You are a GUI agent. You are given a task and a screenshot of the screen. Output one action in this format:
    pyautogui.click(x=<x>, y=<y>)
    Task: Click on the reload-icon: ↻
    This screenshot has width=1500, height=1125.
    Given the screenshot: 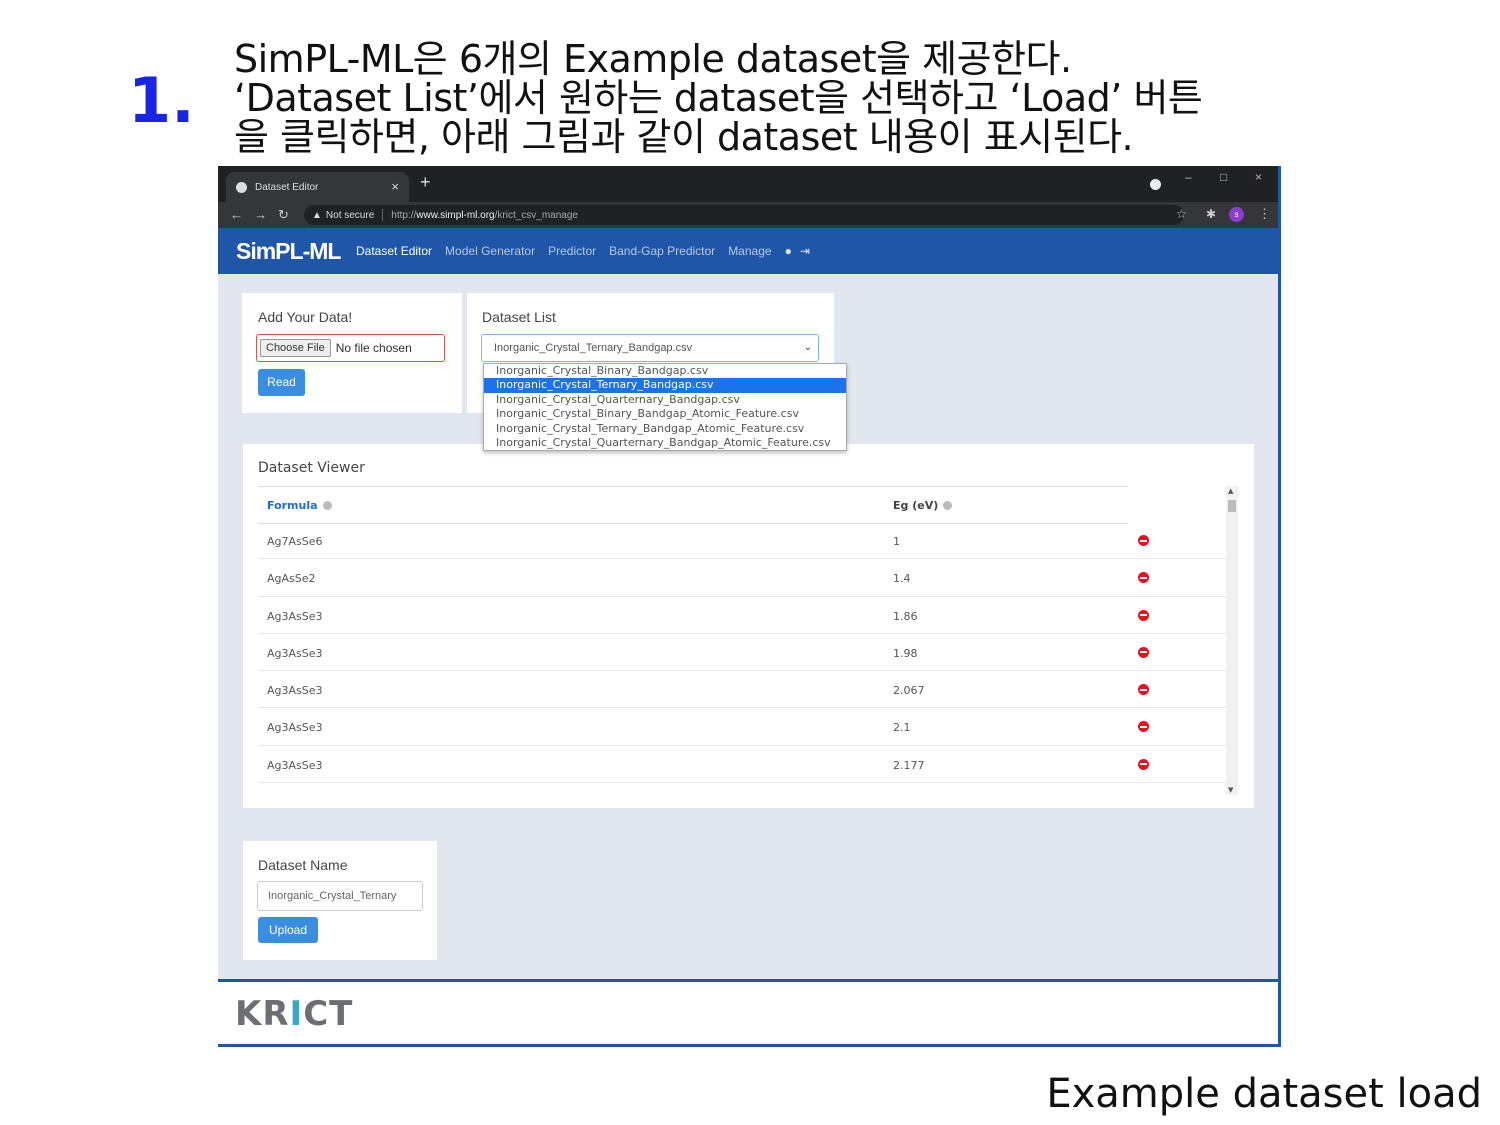 What is the action you would take?
    pyautogui.click(x=283, y=215)
    